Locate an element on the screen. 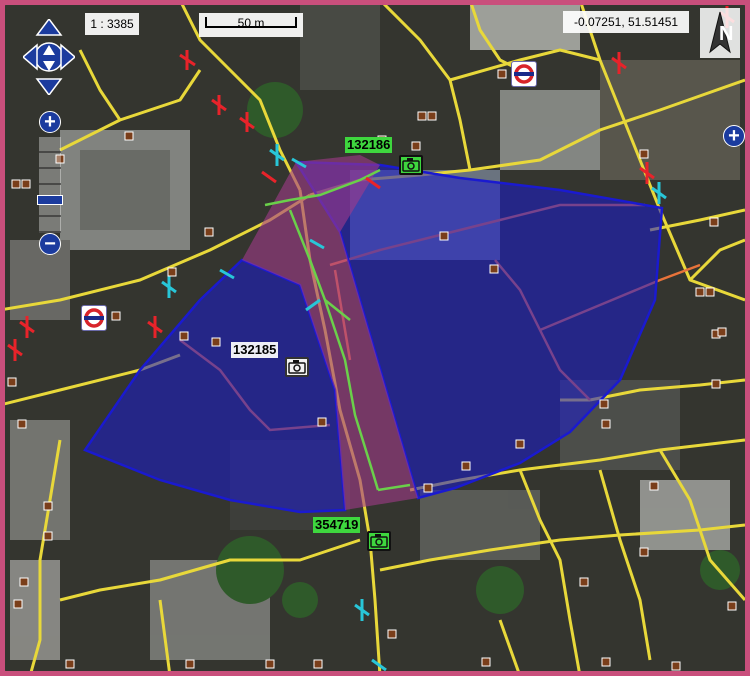 The width and height of the screenshot is (750, 676). pan-down-arrow-icon is located at coordinates (49, 86).